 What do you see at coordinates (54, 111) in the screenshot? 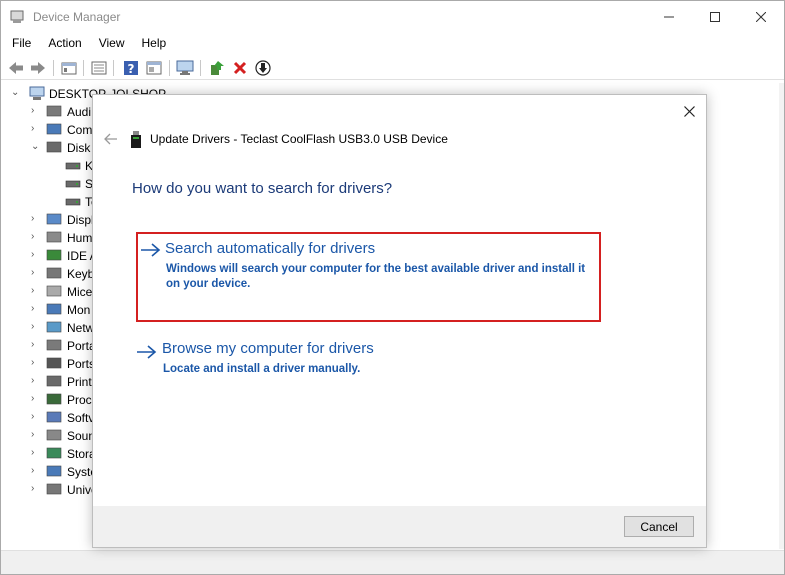
I see `speaker-icon` at bounding box center [54, 111].